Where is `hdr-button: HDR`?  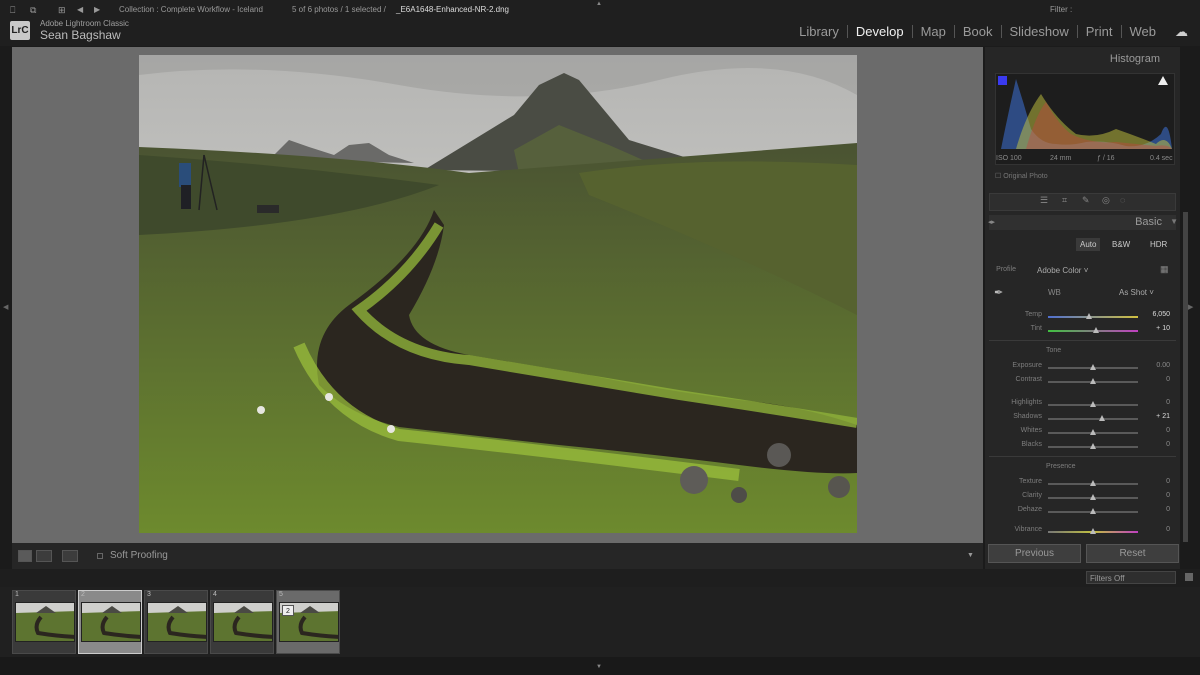 hdr-button: HDR is located at coordinates (1158, 244).